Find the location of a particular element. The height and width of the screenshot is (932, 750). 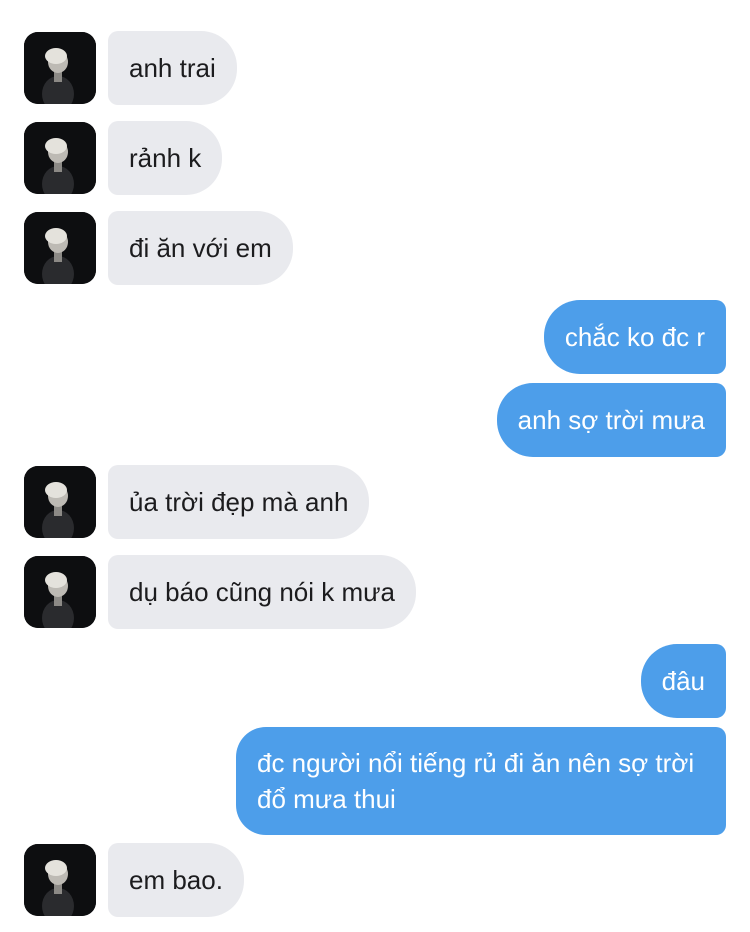

message-row-outgoing: anh sợ trời mưa is located at coordinates (375, 420).